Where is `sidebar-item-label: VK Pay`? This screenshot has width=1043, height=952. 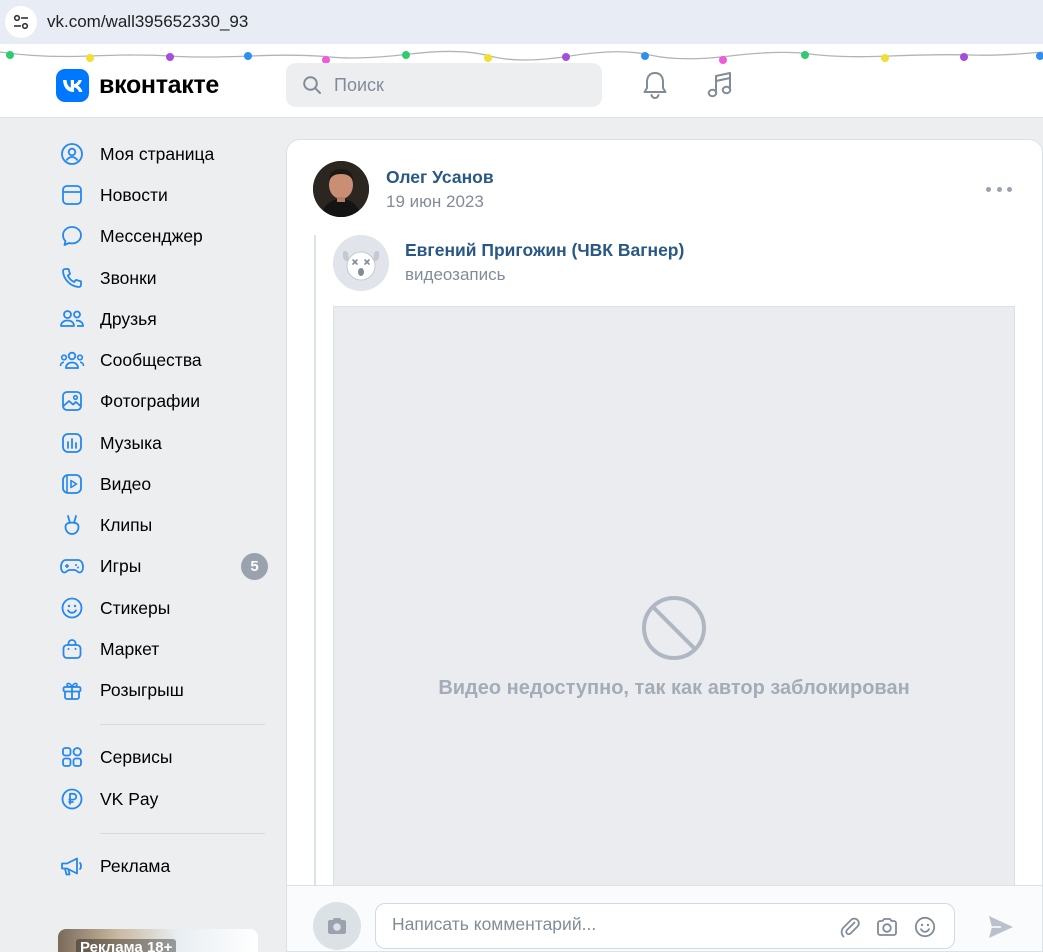
sidebar-item-label: VK Pay is located at coordinates (129, 798).